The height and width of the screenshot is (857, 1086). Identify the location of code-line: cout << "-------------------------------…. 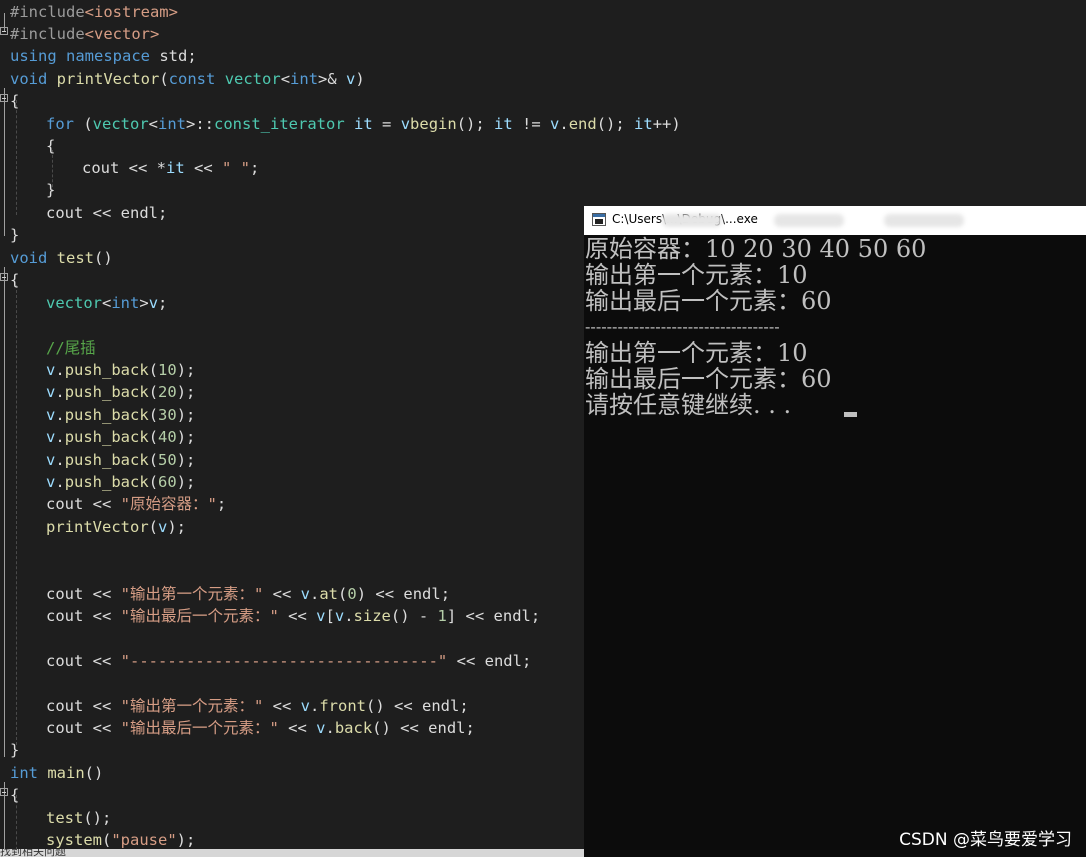
(265, 661).